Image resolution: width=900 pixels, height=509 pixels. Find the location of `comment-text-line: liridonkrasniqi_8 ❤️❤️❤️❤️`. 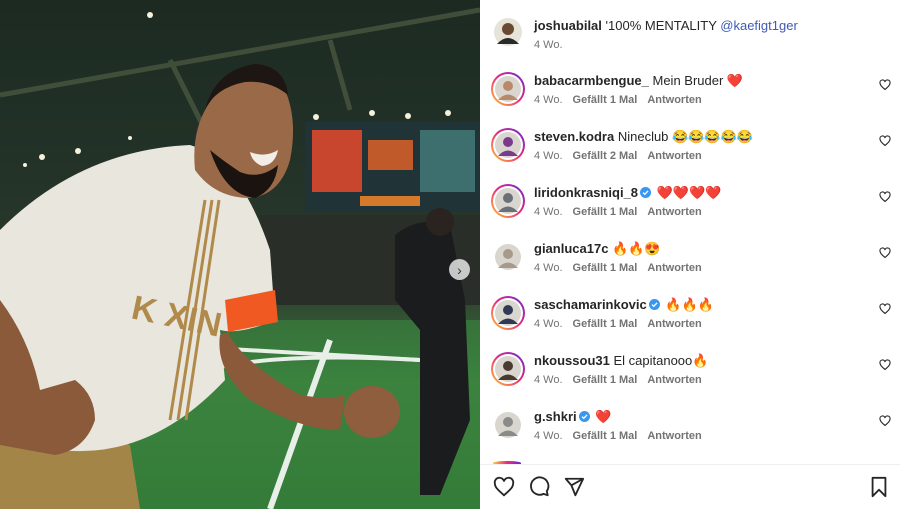

comment-text-line: liridonkrasniqi_8 ❤️❤️❤️❤️ is located at coordinates (627, 192).